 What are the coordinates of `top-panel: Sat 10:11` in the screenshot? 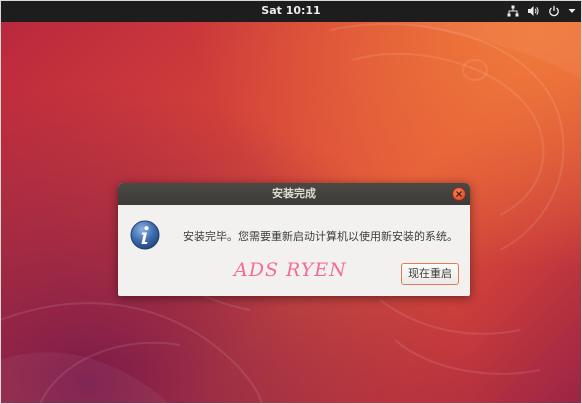 It's located at (291, 11).